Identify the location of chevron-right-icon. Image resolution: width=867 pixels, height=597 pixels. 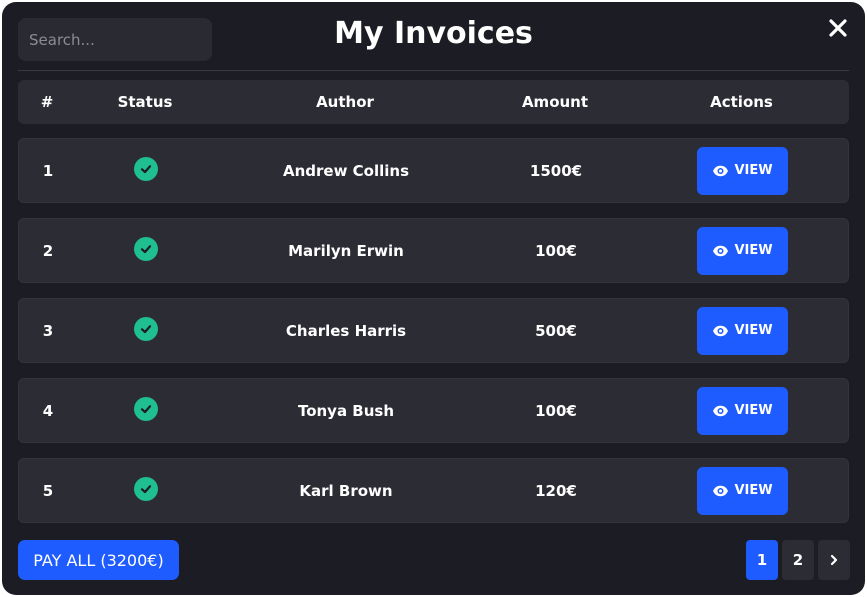
(834, 560).